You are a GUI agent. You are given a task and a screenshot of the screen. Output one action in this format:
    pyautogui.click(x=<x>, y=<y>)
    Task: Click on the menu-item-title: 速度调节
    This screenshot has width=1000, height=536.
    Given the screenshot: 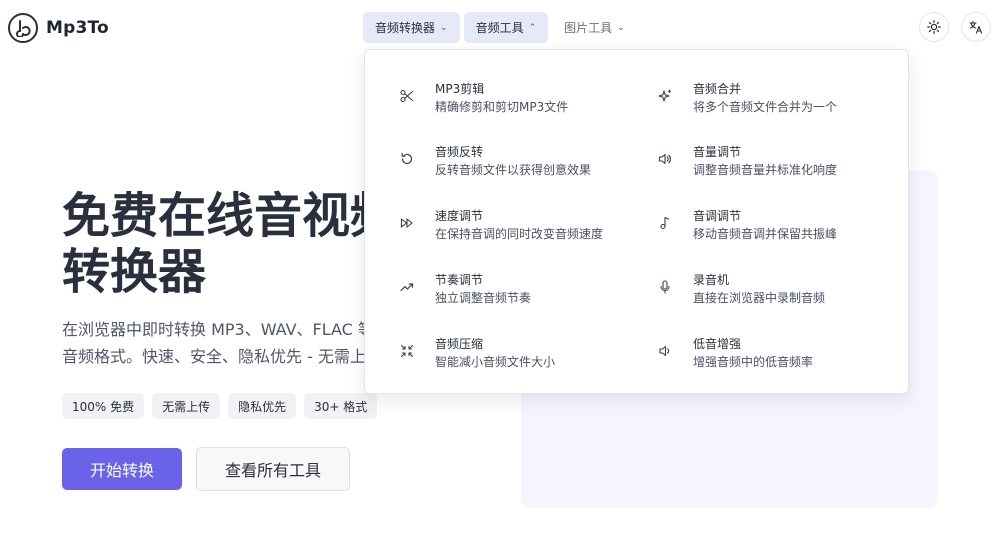 What is the action you would take?
    pyautogui.click(x=459, y=216)
    